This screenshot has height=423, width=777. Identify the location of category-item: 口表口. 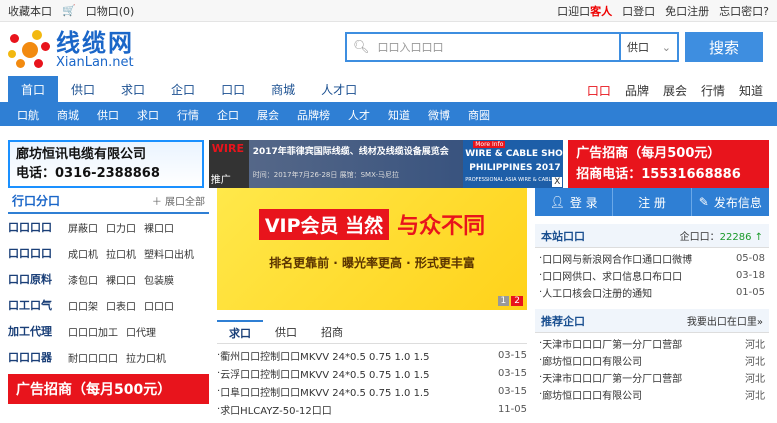
(121, 305).